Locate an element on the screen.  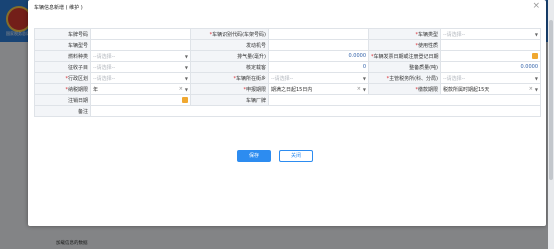
invoice-date-input is located at coordinates (490, 56).